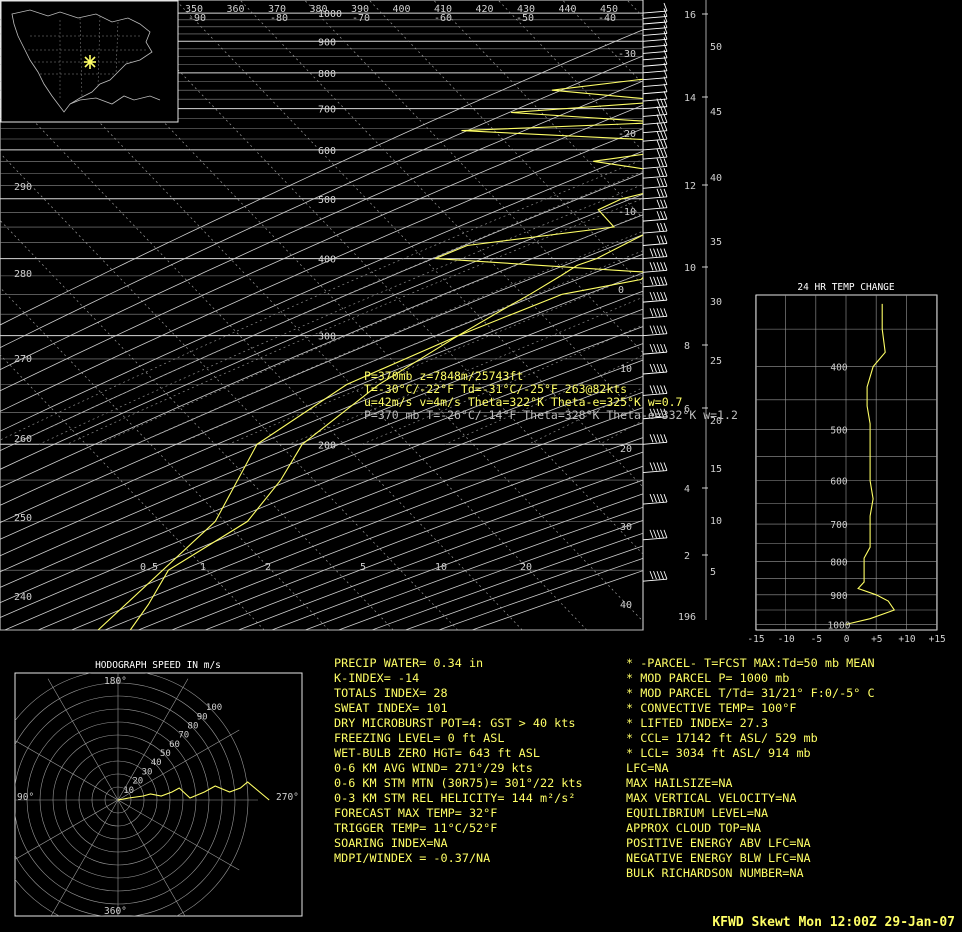 This screenshot has height=932, width=962. I want to click on kft-label: 40, so click(716, 178).